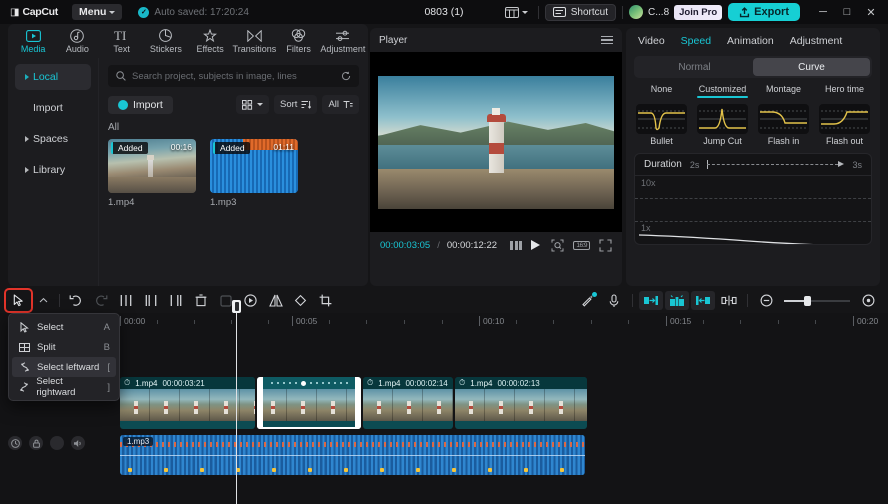 This screenshot has height=504, width=888. Describe the element at coordinates (252, 104) in the screenshot. I see `view-mode-button` at that location.